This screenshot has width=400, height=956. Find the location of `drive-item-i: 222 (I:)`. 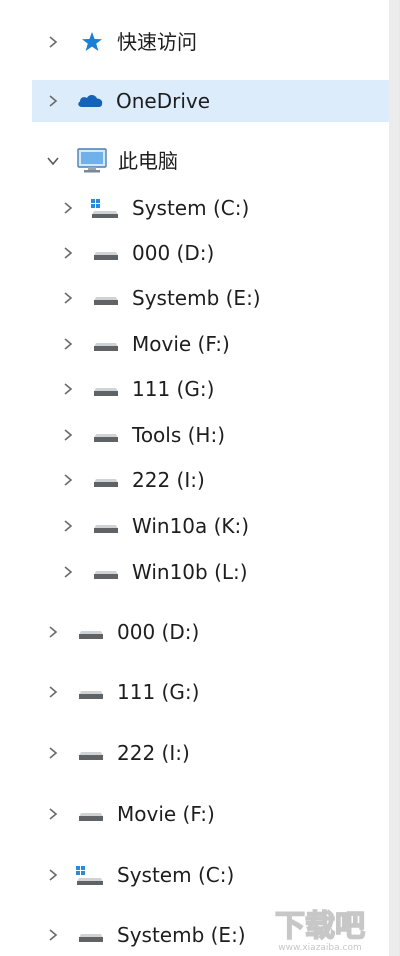

drive-item-i: 222 (I:) is located at coordinates (195, 480).